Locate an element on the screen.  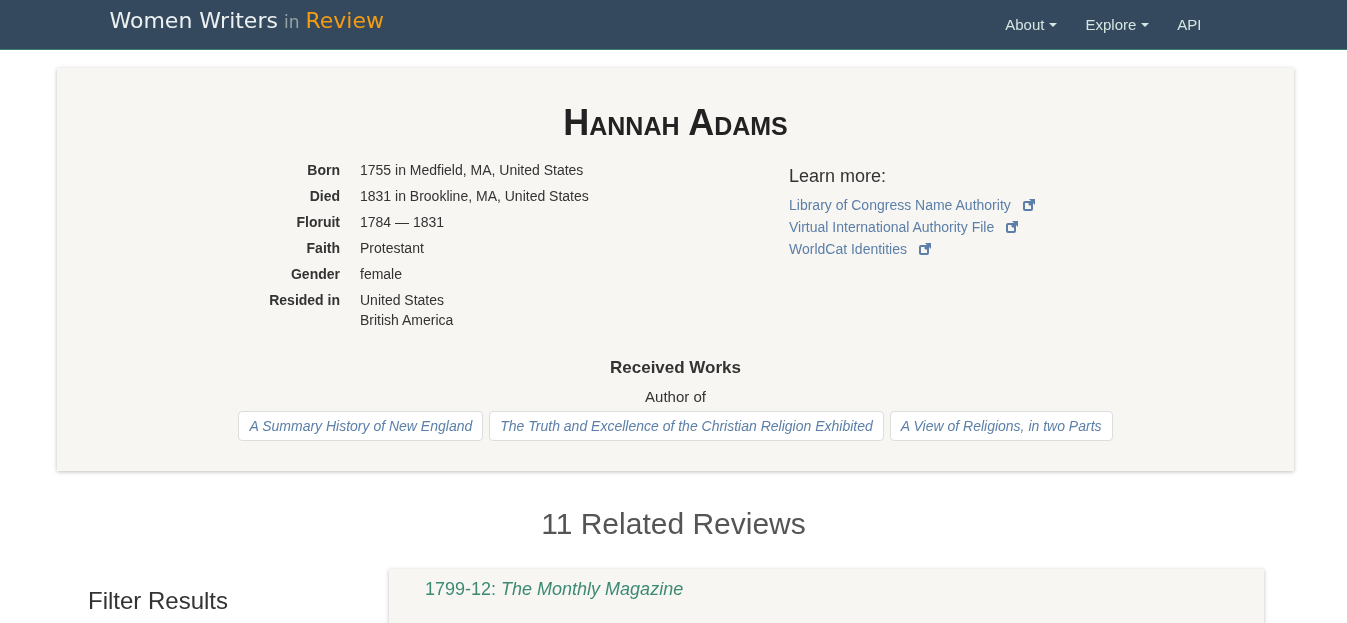
work-link: The Truth and Excellence of the Christian Religion Exhibited is located at coordinates (686, 426).